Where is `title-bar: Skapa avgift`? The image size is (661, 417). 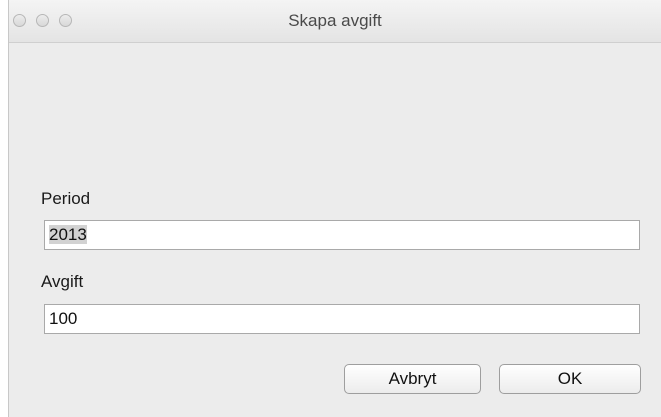 title-bar: Skapa avgift is located at coordinates (335, 21).